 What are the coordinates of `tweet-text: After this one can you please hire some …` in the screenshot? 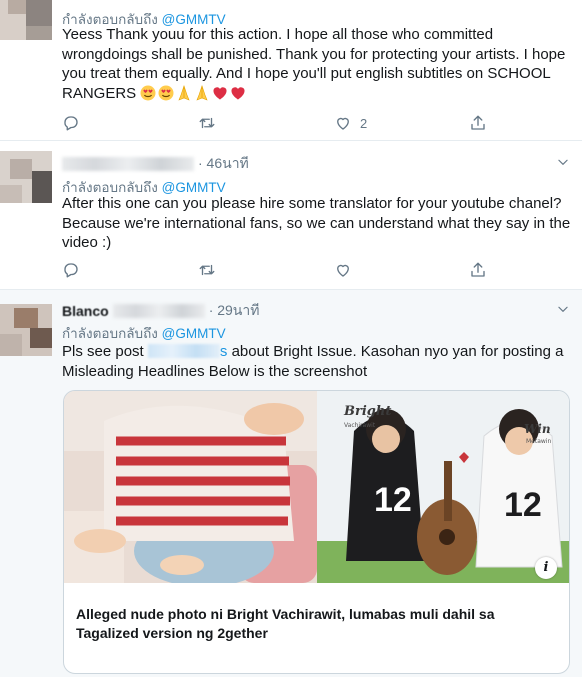 It's located at (317, 223).